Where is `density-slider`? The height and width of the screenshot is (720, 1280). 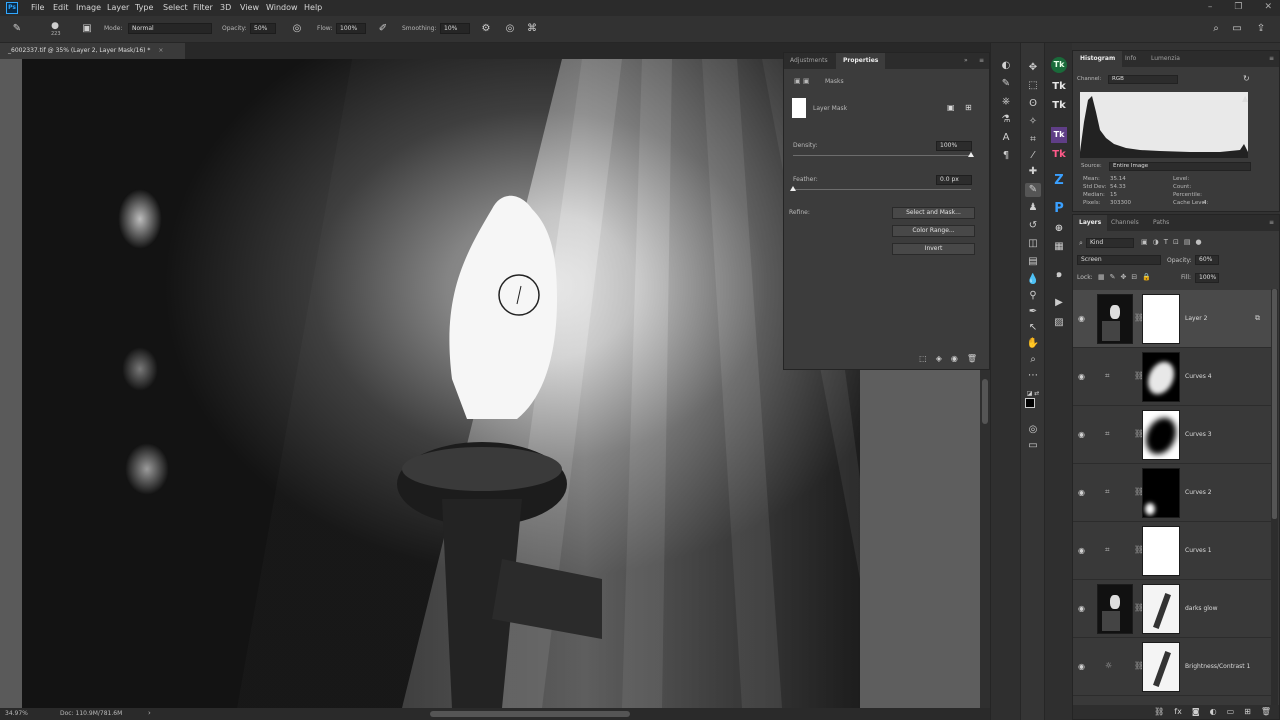
density-slider is located at coordinates (882, 155).